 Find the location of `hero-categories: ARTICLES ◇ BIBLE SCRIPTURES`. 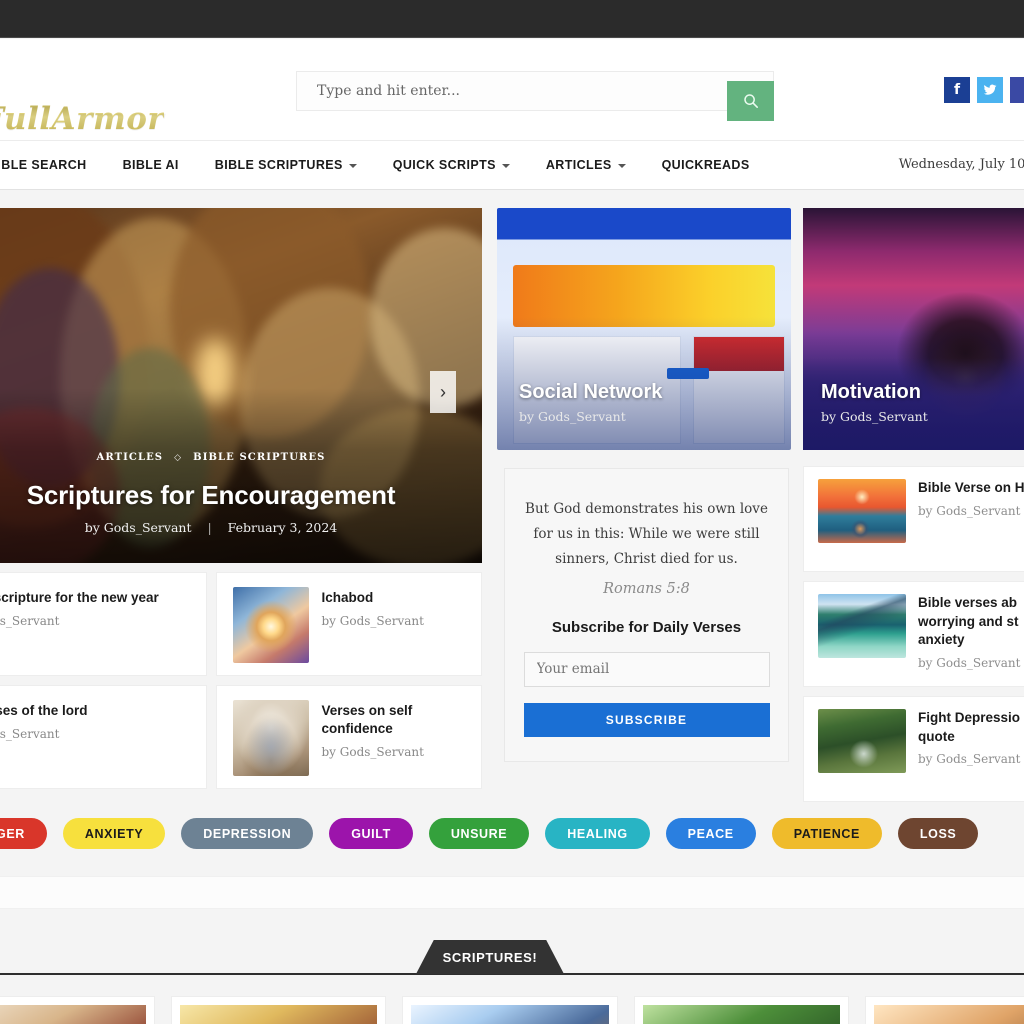

hero-categories: ARTICLES ◇ BIBLE SCRIPTURES is located at coordinates (241, 457).